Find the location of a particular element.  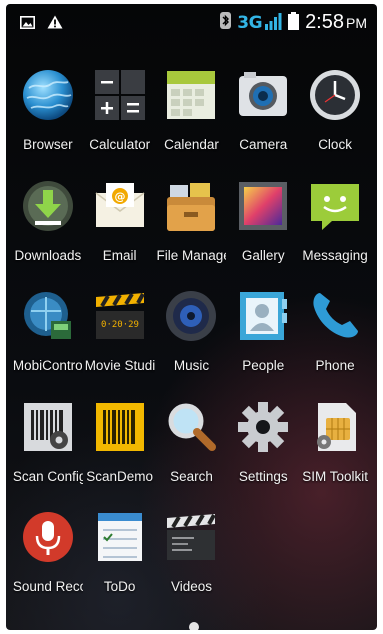

app-sound-recorder: Sound Reco is located at coordinates (48, 563).